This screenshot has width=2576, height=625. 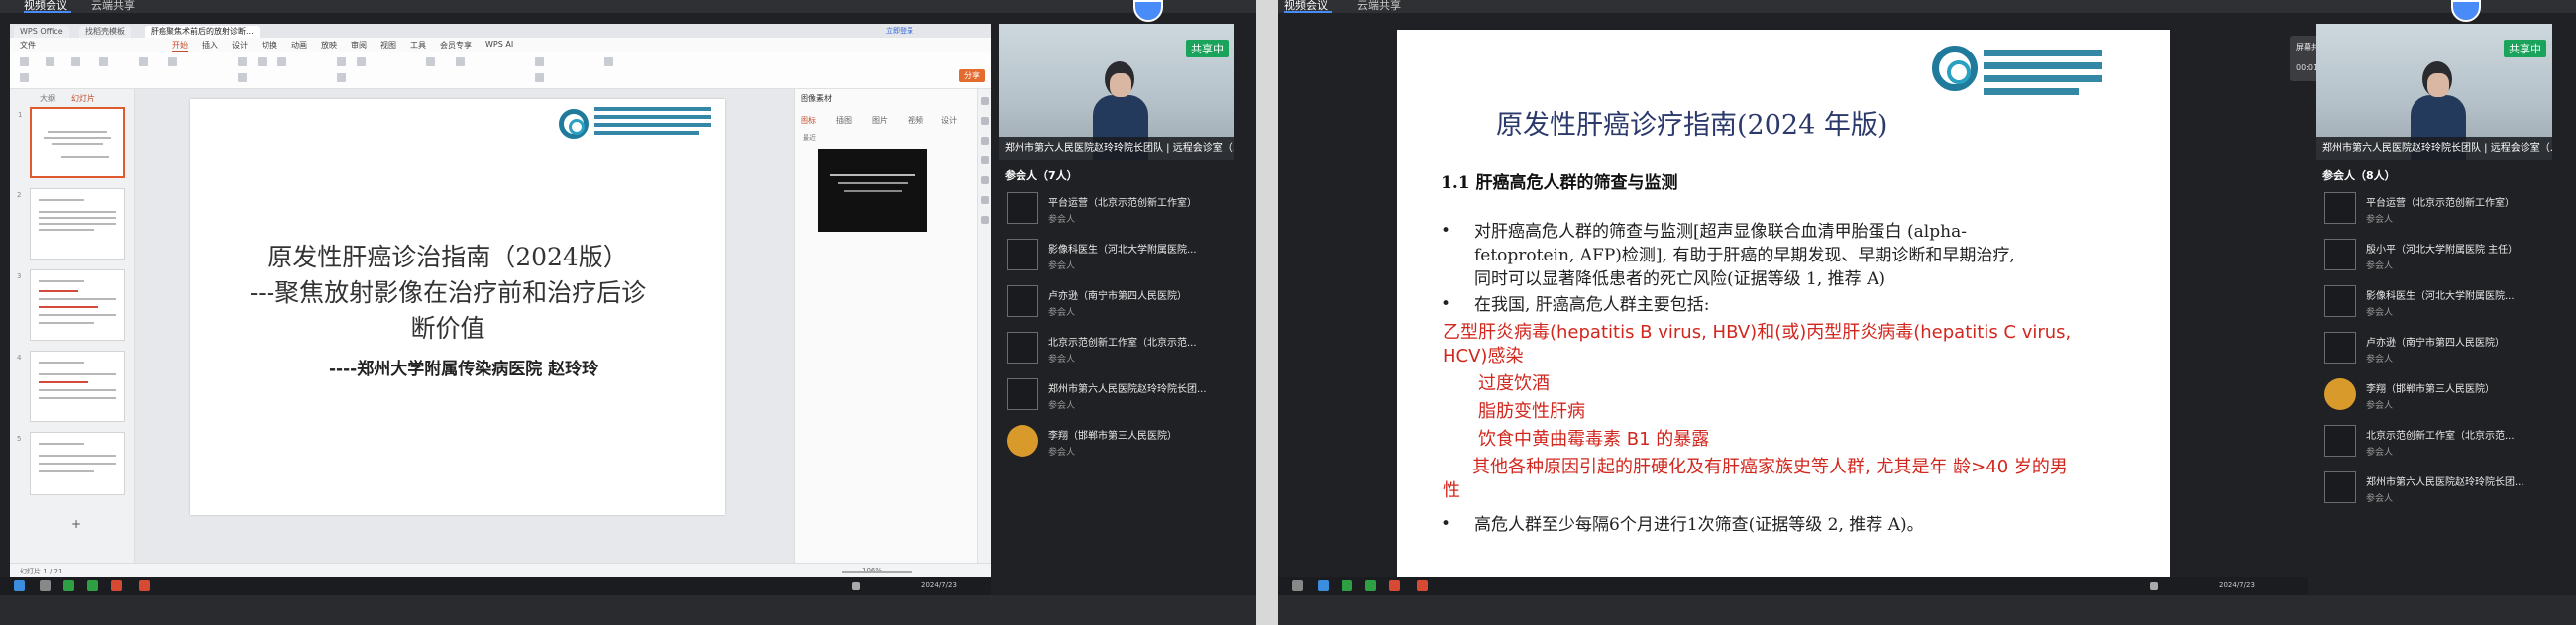 I want to click on menu-wps-ai: WPS AI, so click(x=499, y=44).